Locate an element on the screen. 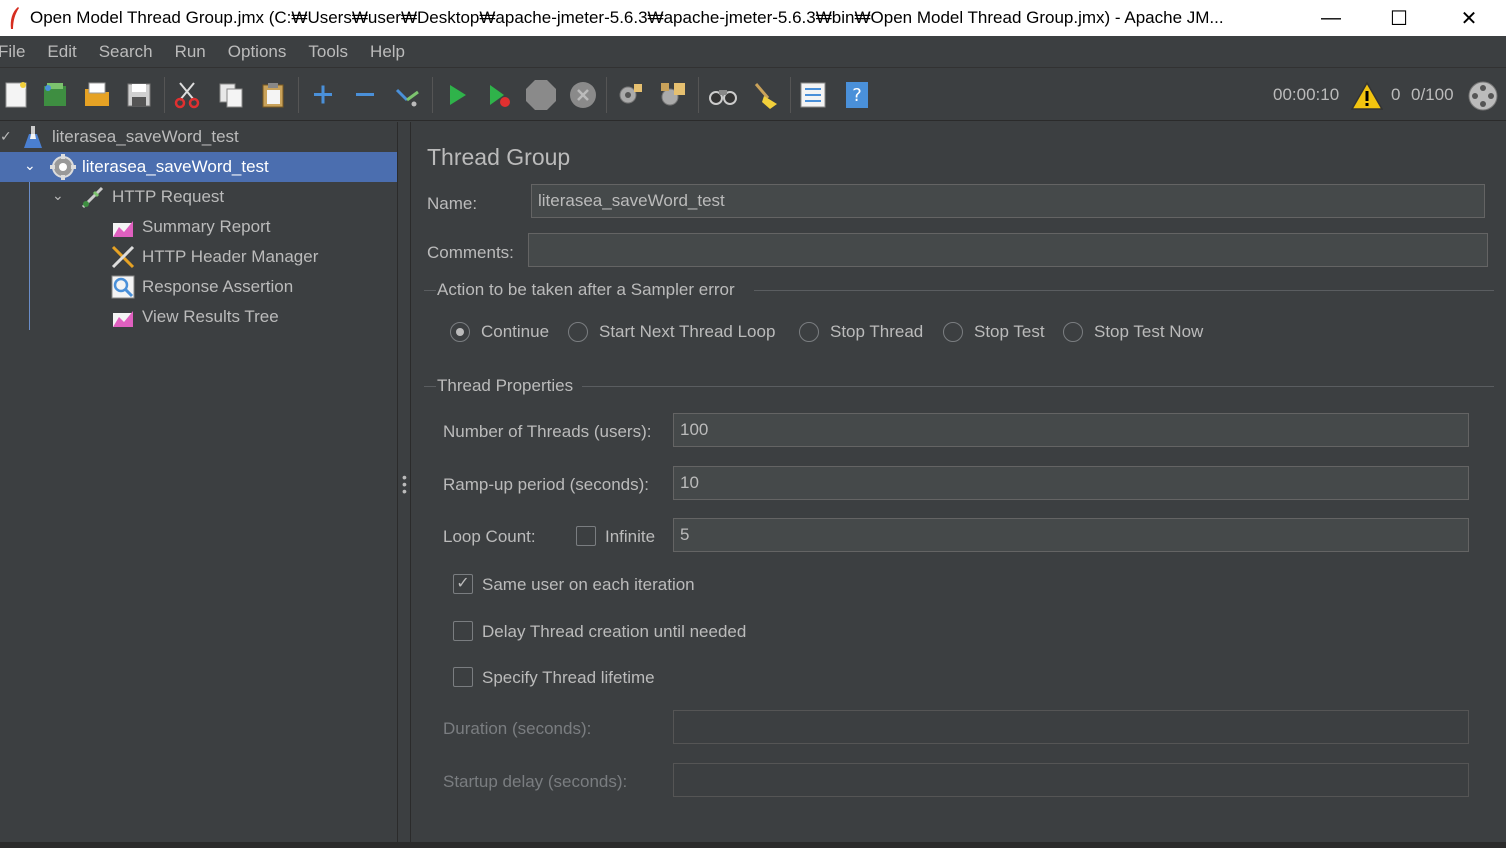 This screenshot has height=848, width=1506. tree-item-view-results-tree: View Results Tree is located at coordinates (253, 317).